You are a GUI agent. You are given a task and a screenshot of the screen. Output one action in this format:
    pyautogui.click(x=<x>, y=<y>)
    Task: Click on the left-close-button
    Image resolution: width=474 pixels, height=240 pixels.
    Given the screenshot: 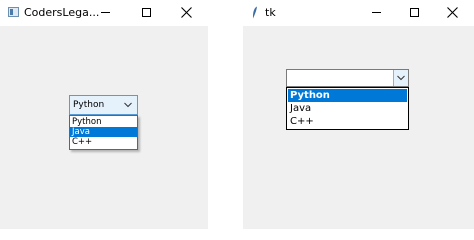 What is the action you would take?
    pyautogui.click(x=187, y=13)
    